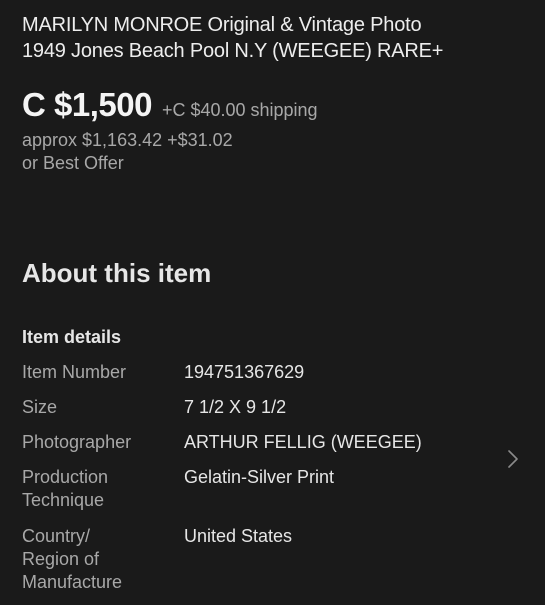 The width and height of the screenshot is (545, 605). What do you see at coordinates (40, 407) in the screenshot?
I see `spec-label-size: Size` at bounding box center [40, 407].